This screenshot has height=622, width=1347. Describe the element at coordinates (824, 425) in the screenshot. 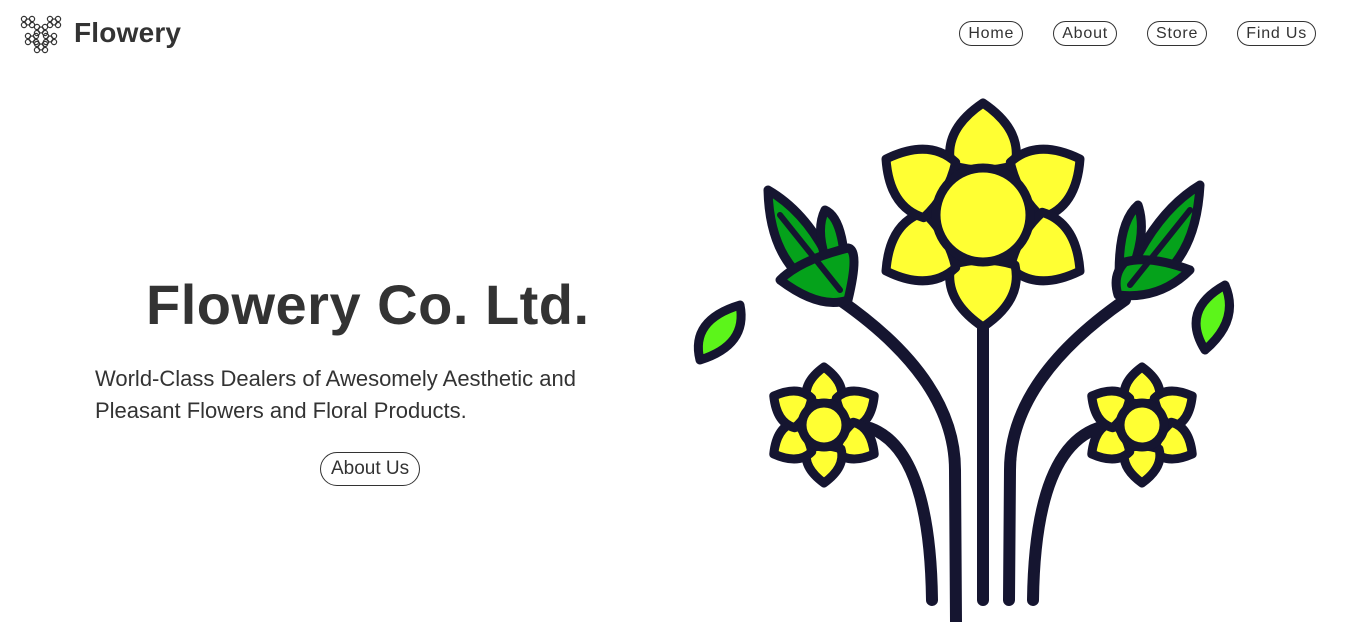

I see `small-flower-left` at that location.